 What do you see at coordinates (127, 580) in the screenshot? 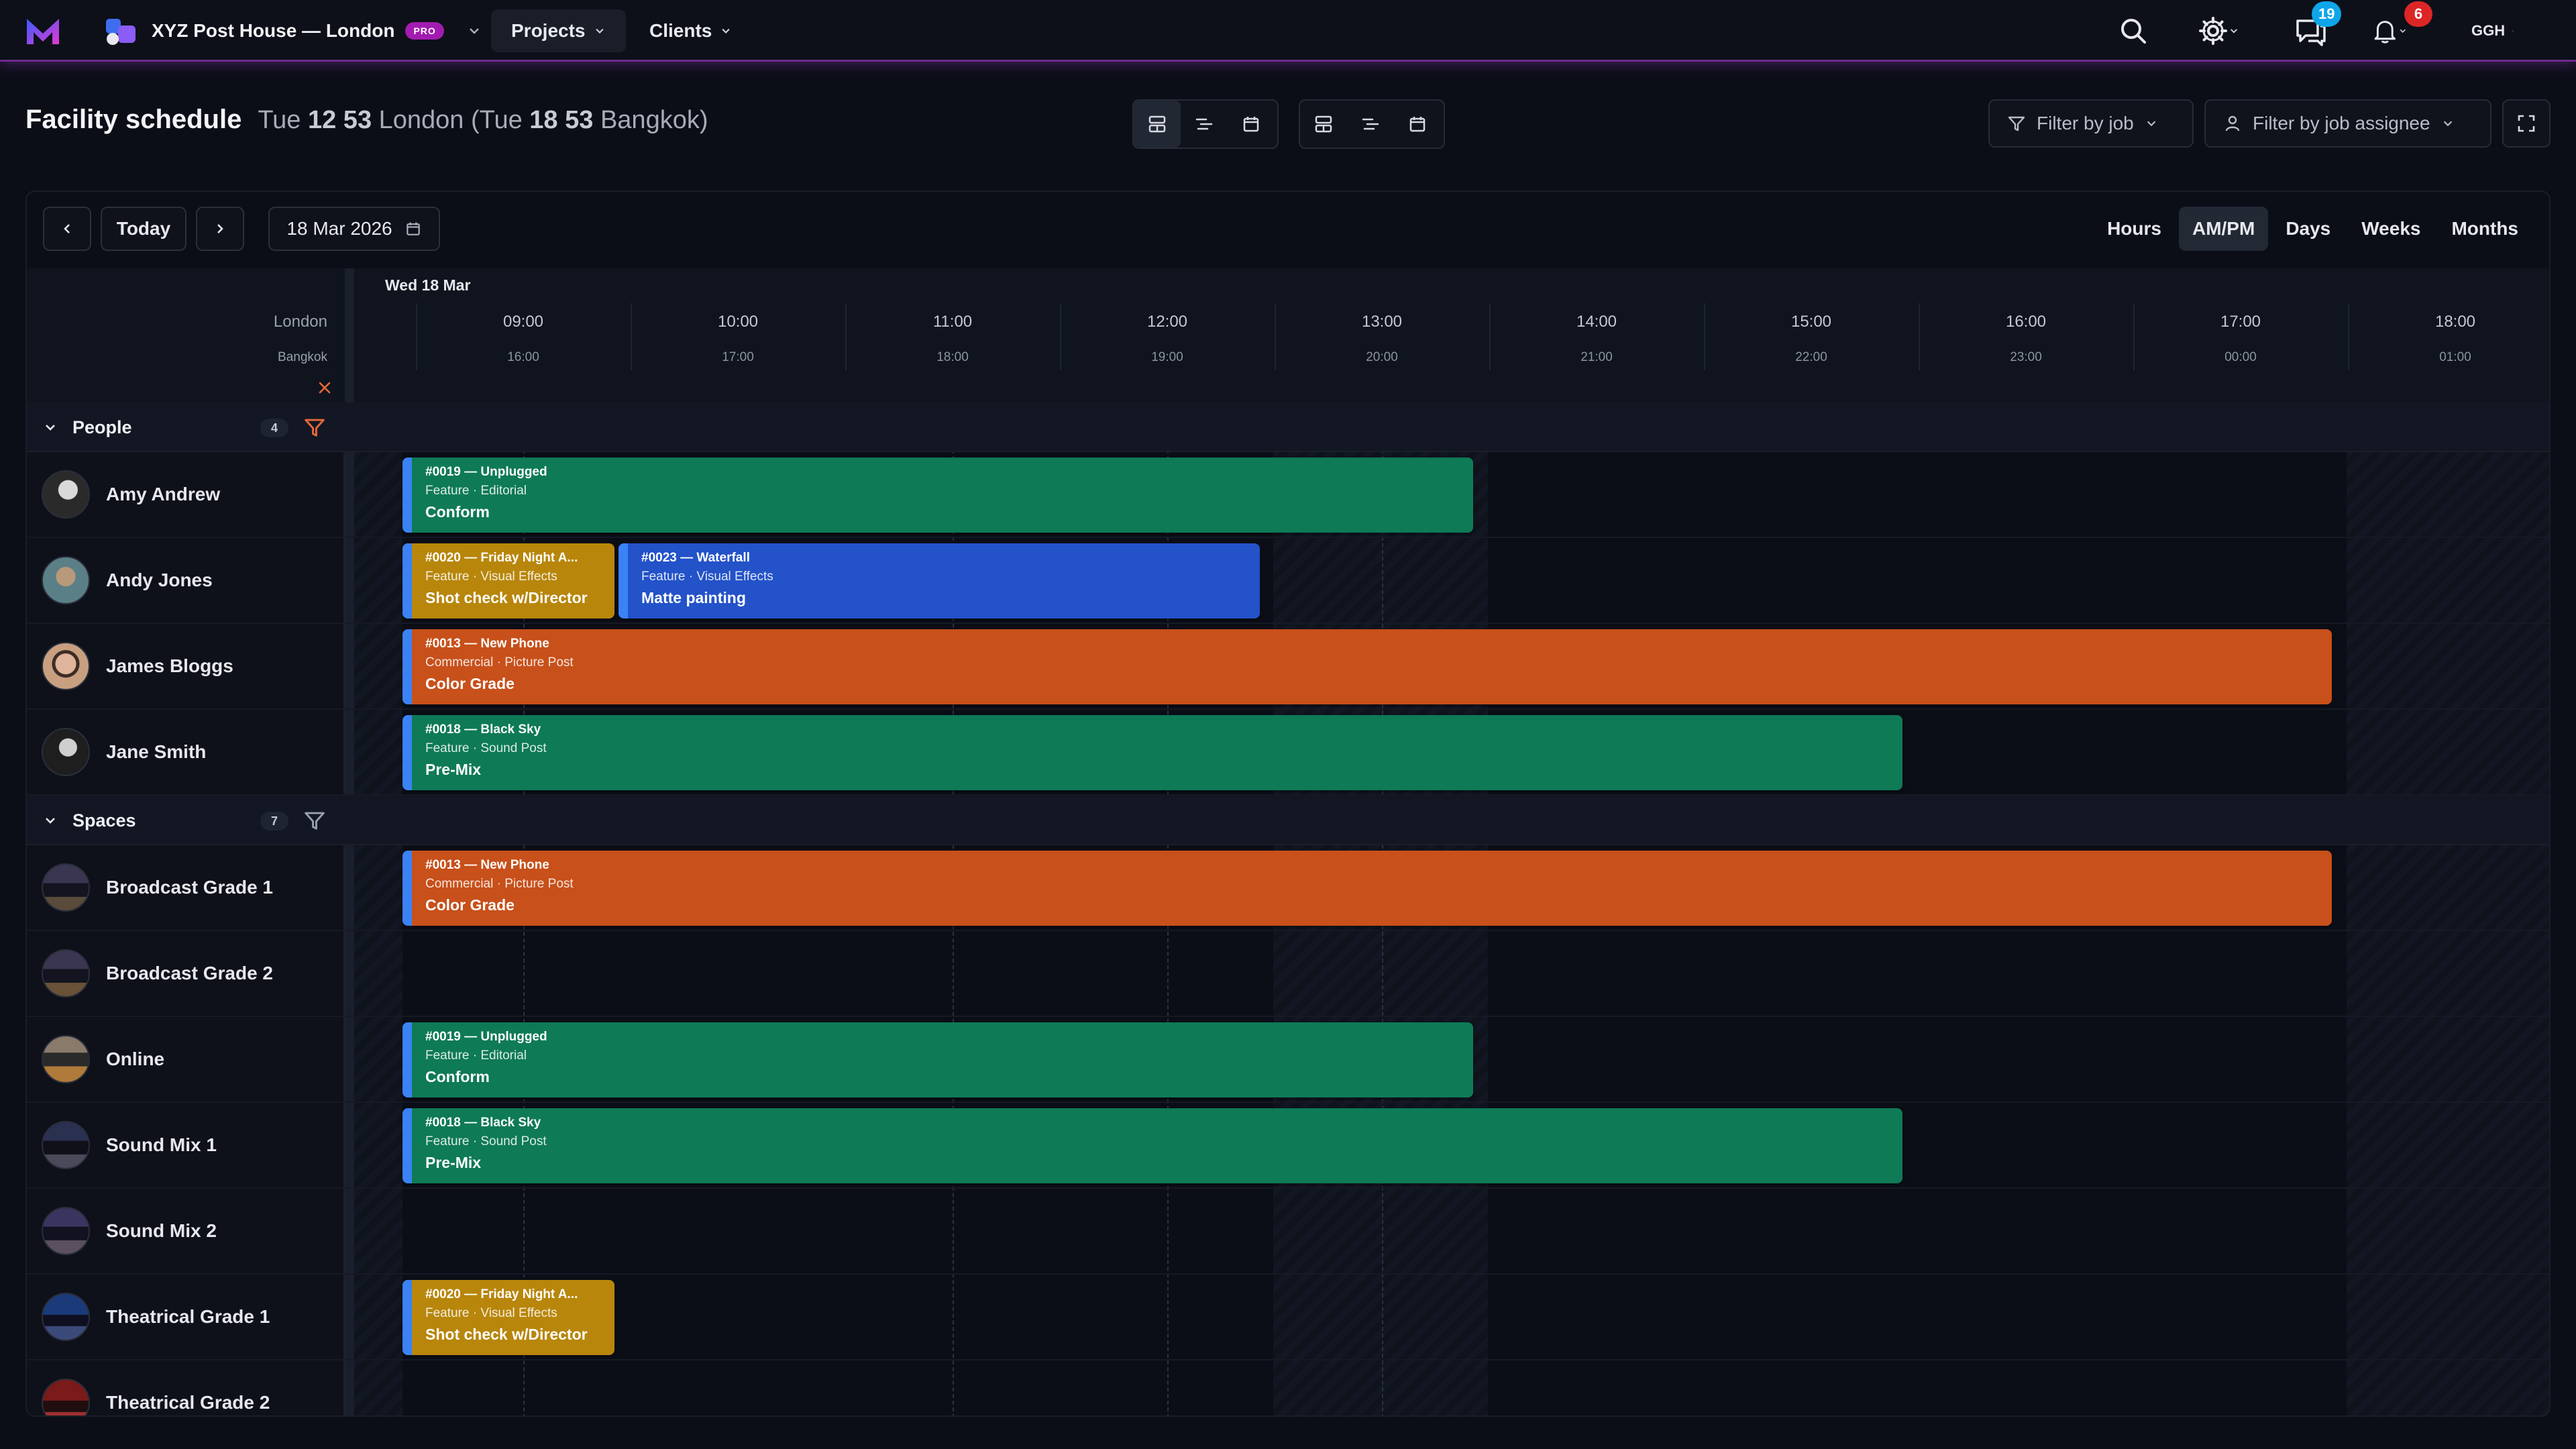
I see `person-andy-jones: Andy Jones` at bounding box center [127, 580].